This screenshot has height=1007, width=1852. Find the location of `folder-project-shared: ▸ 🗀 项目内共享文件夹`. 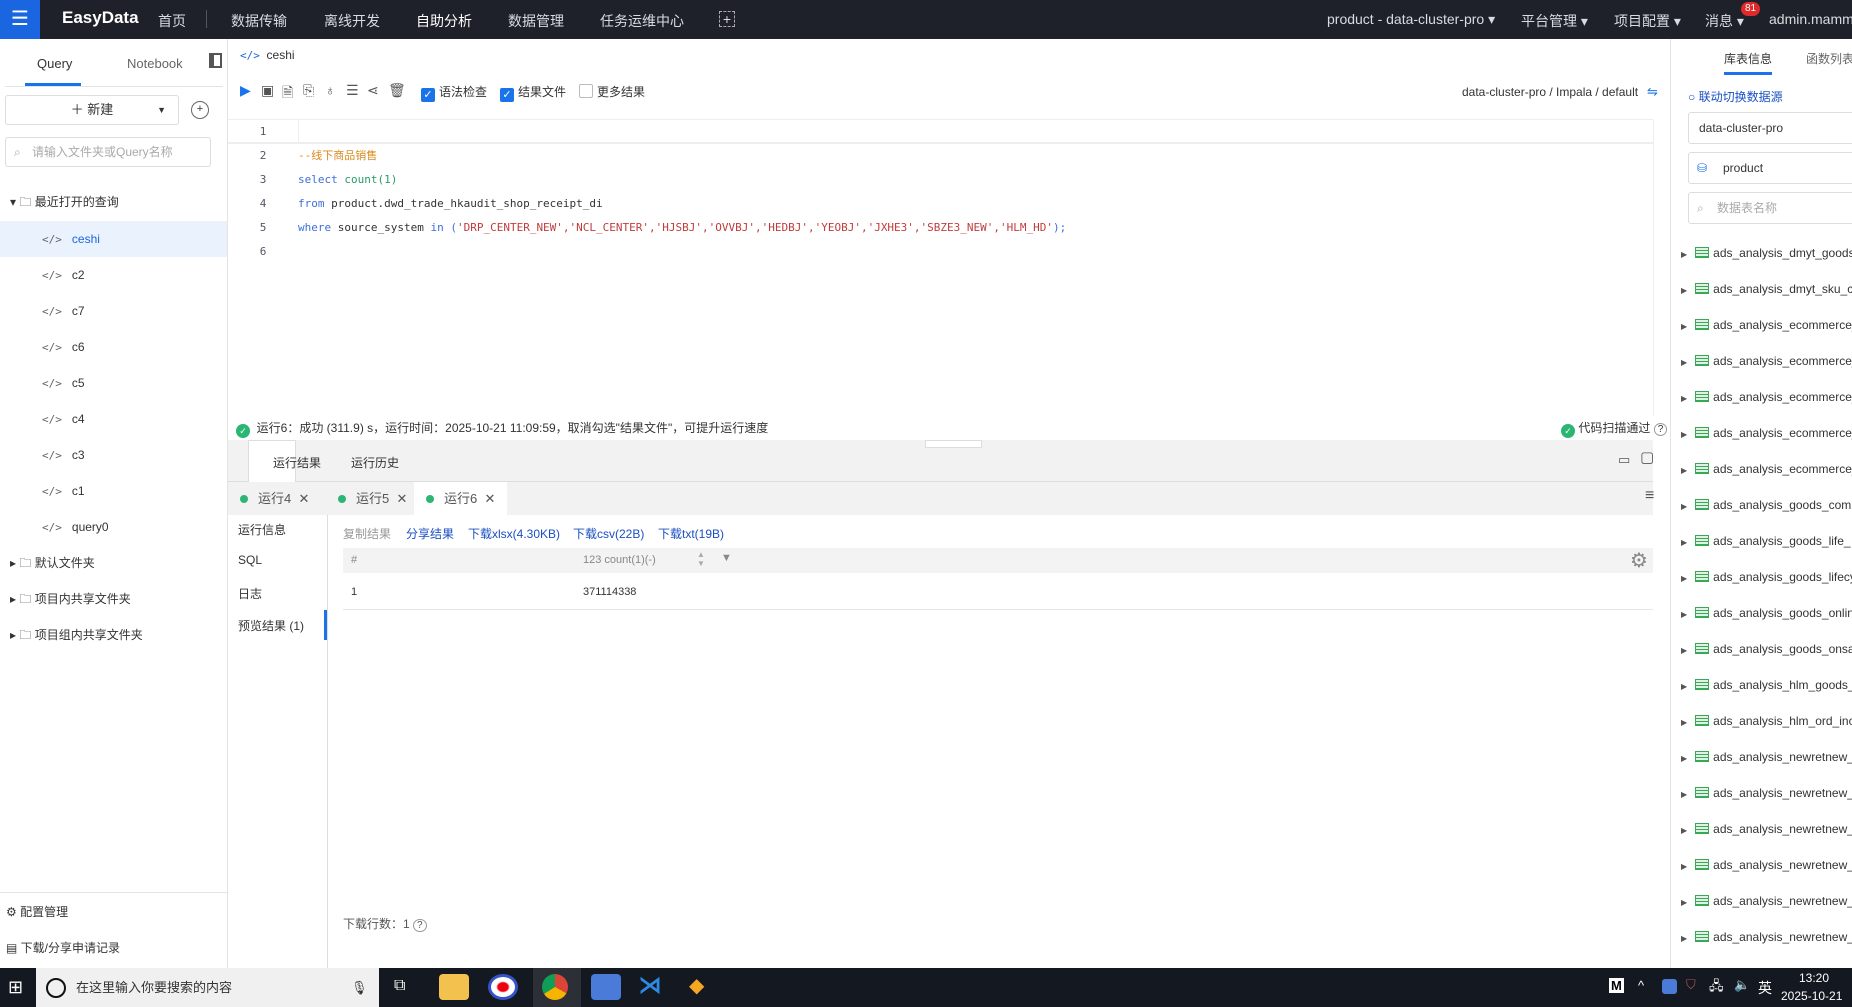

folder-project-shared: ▸ 🗀 项目内共享文件夹 is located at coordinates (113, 599).